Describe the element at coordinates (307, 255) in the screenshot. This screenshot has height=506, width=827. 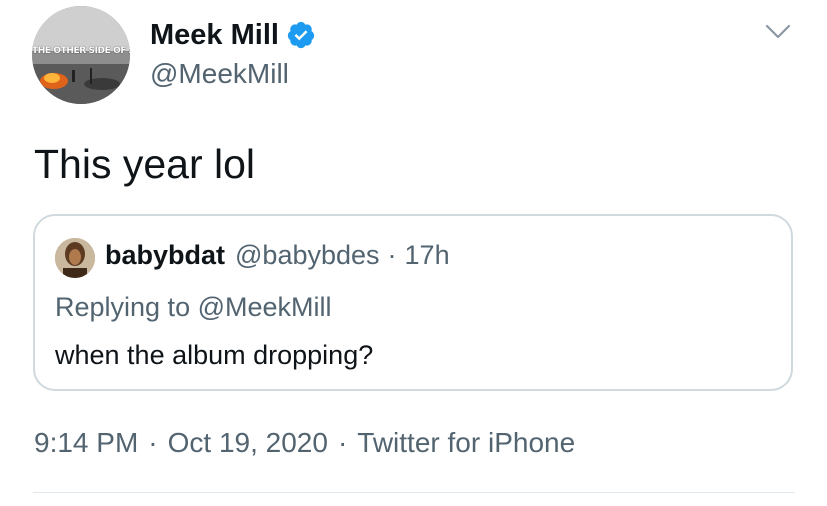
I see `quoted-author-handle: @babybdes` at that location.